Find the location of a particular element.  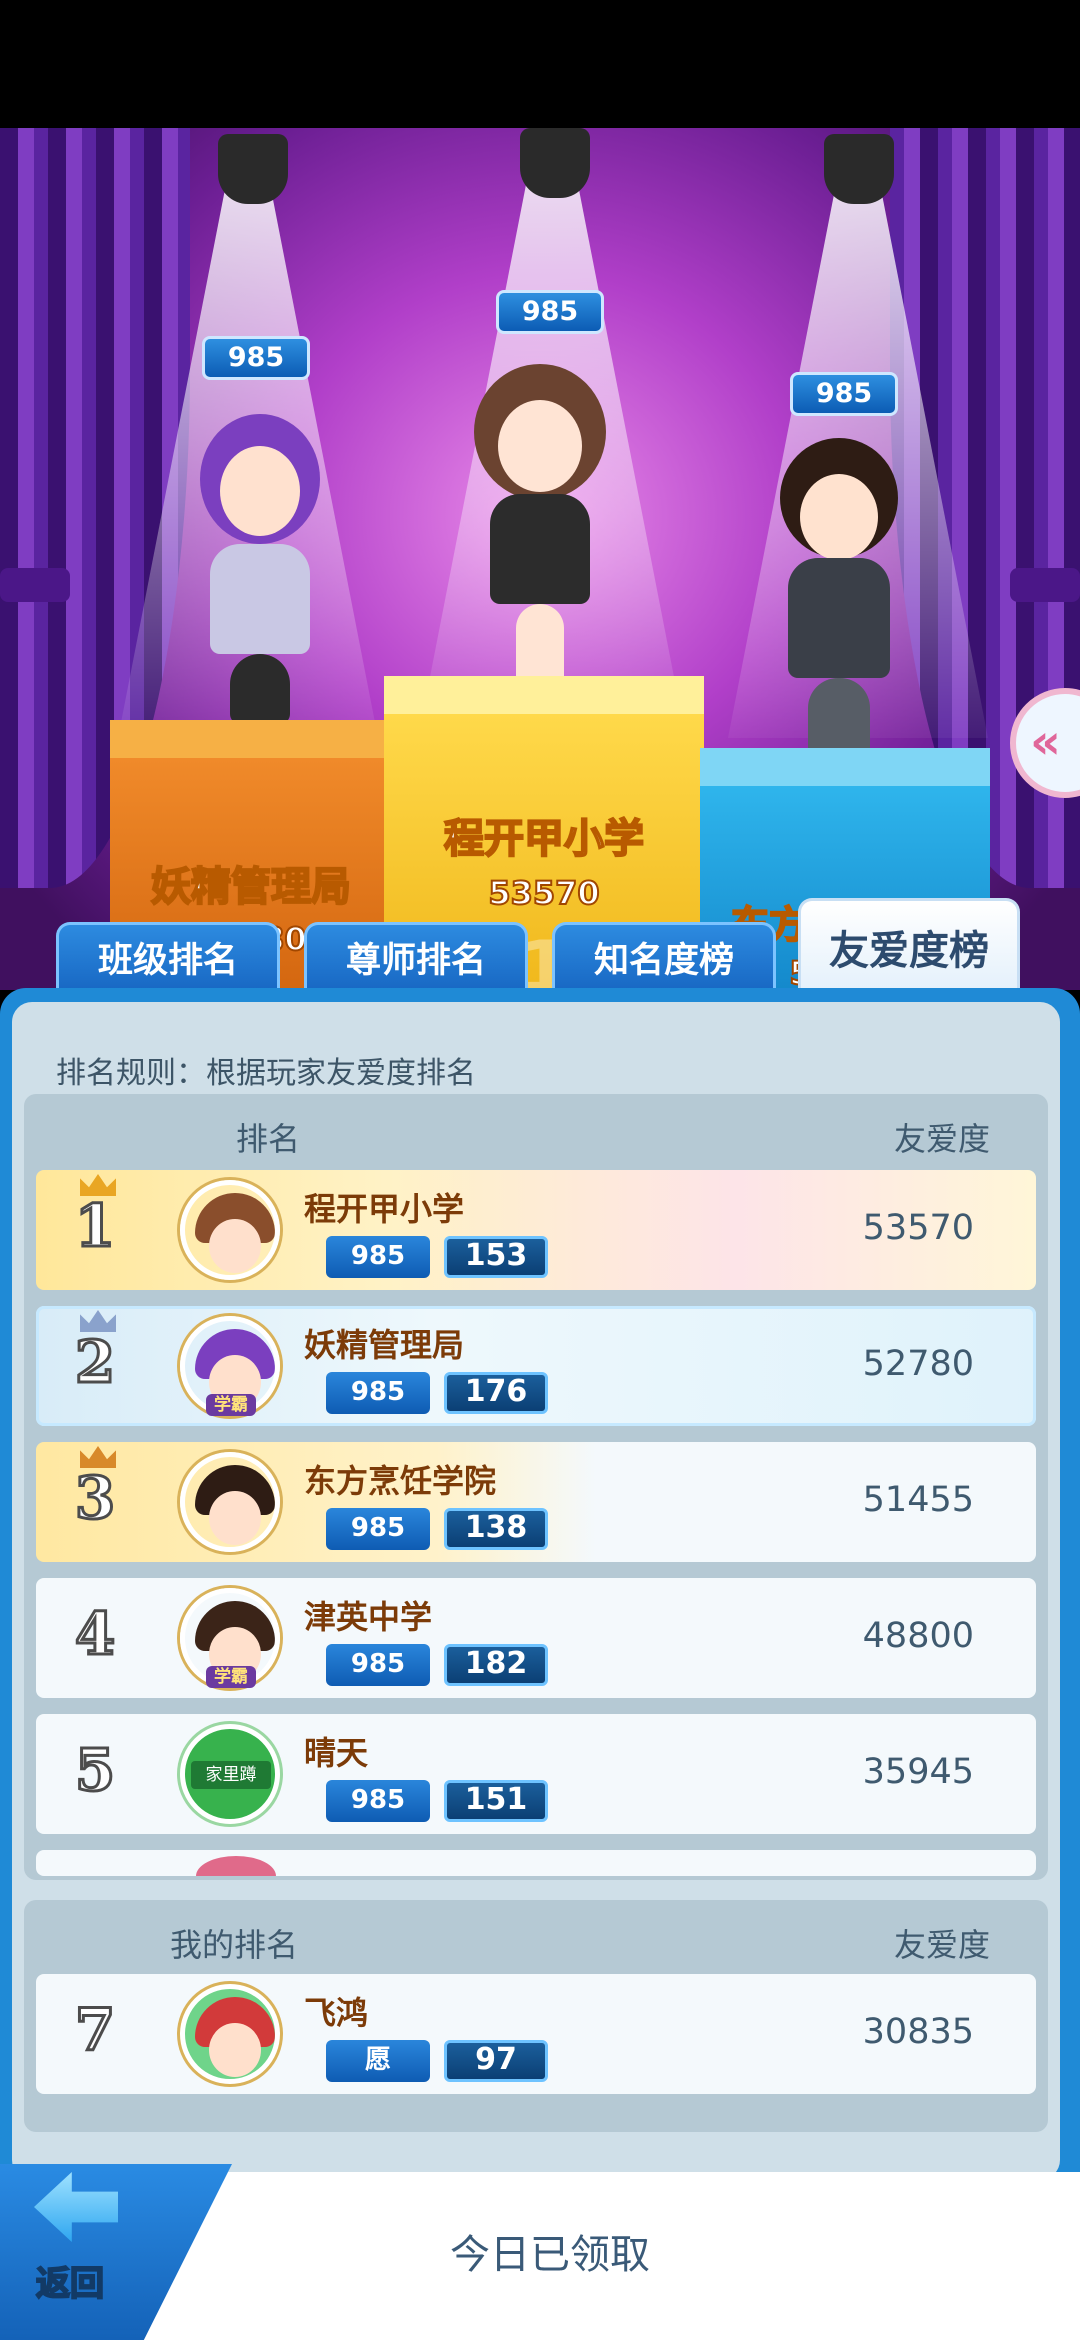

table-row: 1 程开甲小学 985 153 53570 is located at coordinates (536, 1230).